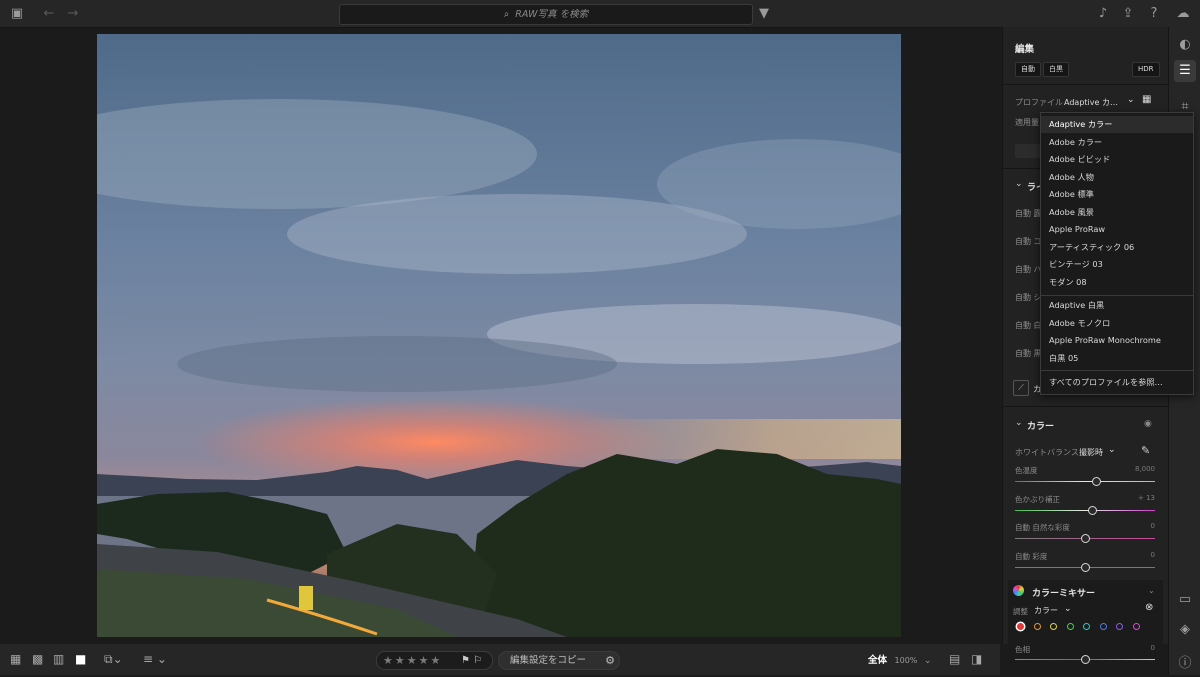 The width and height of the screenshot is (1200, 677). What do you see at coordinates (1039, 102) in the screenshot?
I see `profile-label: プロファイル` at bounding box center [1039, 102].